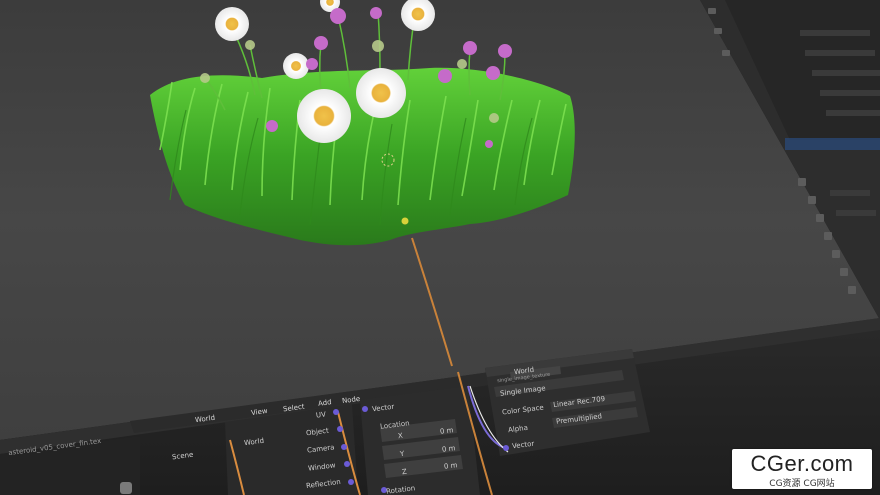 This screenshot has width=880, height=495. Describe the element at coordinates (401, 436) in the screenshot. I see `mapping-x-axis: X` at that location.